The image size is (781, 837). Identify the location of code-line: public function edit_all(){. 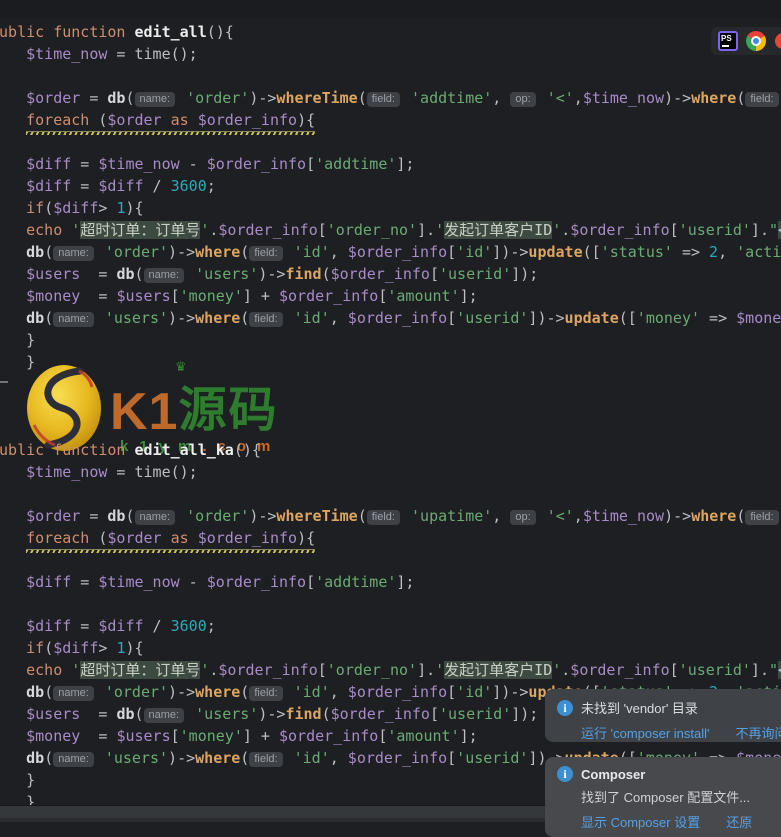
(117, 32).